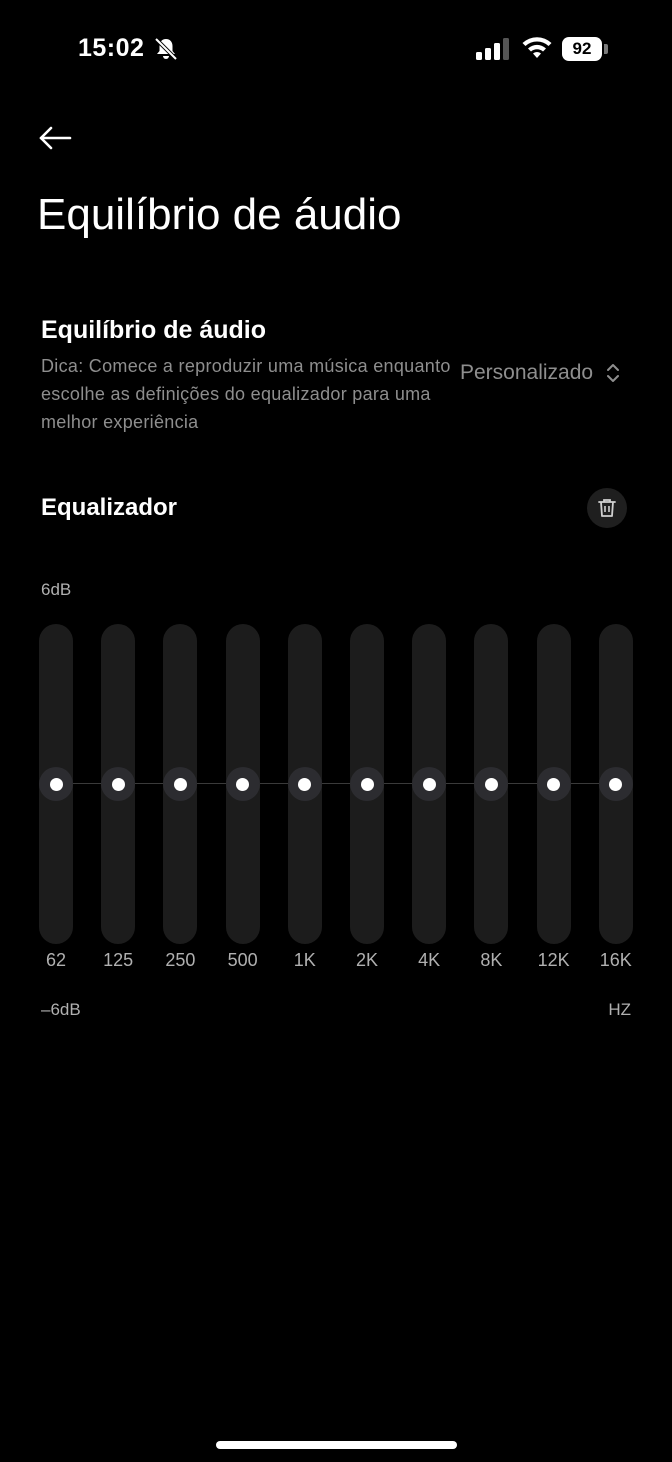  I want to click on status-time: 15:02, so click(111, 48).